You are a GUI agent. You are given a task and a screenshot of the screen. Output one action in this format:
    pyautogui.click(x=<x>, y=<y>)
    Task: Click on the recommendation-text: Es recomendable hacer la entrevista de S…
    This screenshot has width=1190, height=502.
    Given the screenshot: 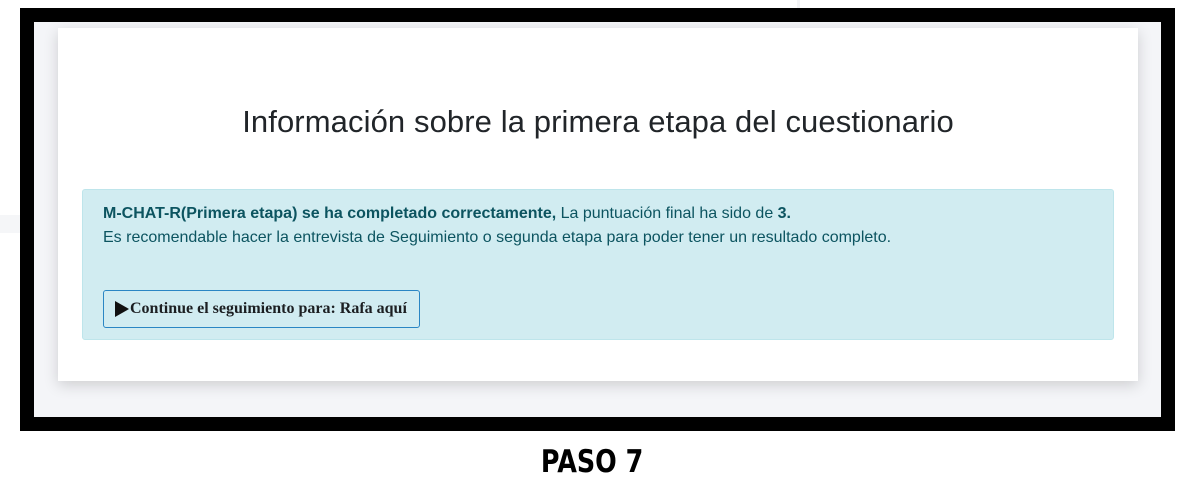 What is the action you would take?
    pyautogui.click(x=497, y=237)
    